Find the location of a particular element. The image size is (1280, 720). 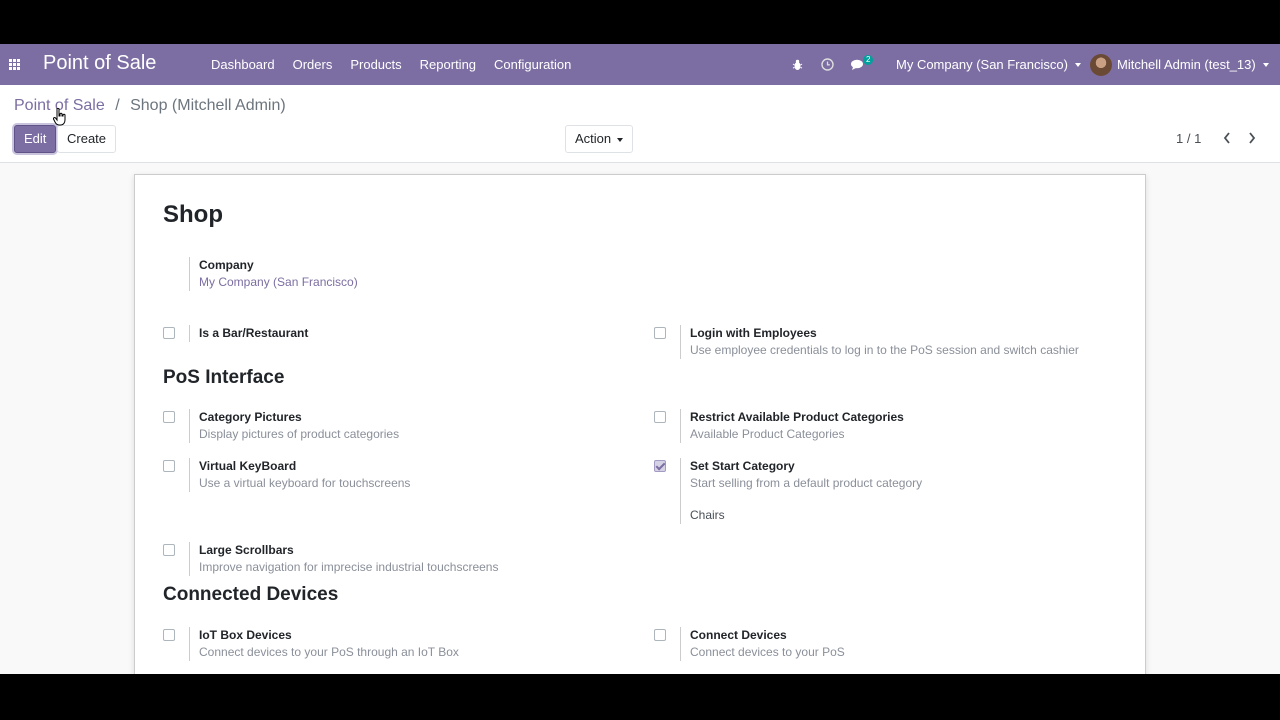

virtual-keyboard-label: Virtual KeyBoard is located at coordinates (248, 466).